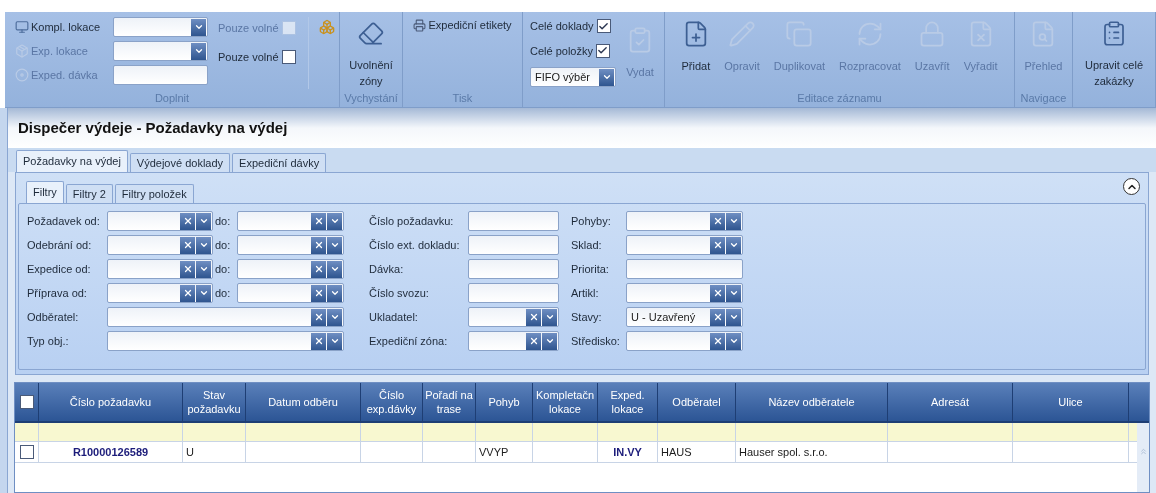  What do you see at coordinates (223, 293) in the screenshot?
I see `filter-label: do:` at bounding box center [223, 293].